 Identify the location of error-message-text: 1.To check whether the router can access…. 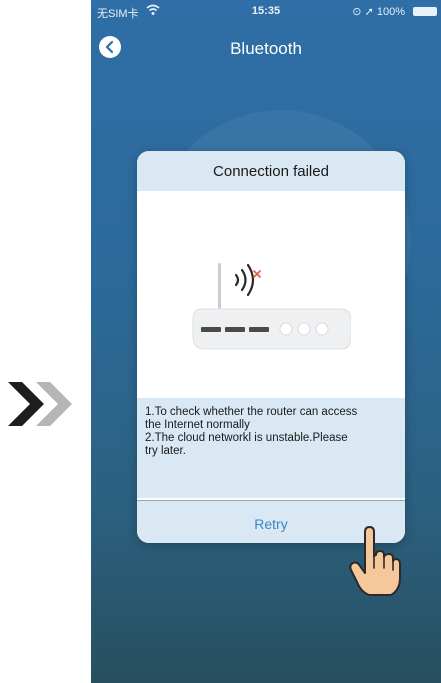
(251, 431).